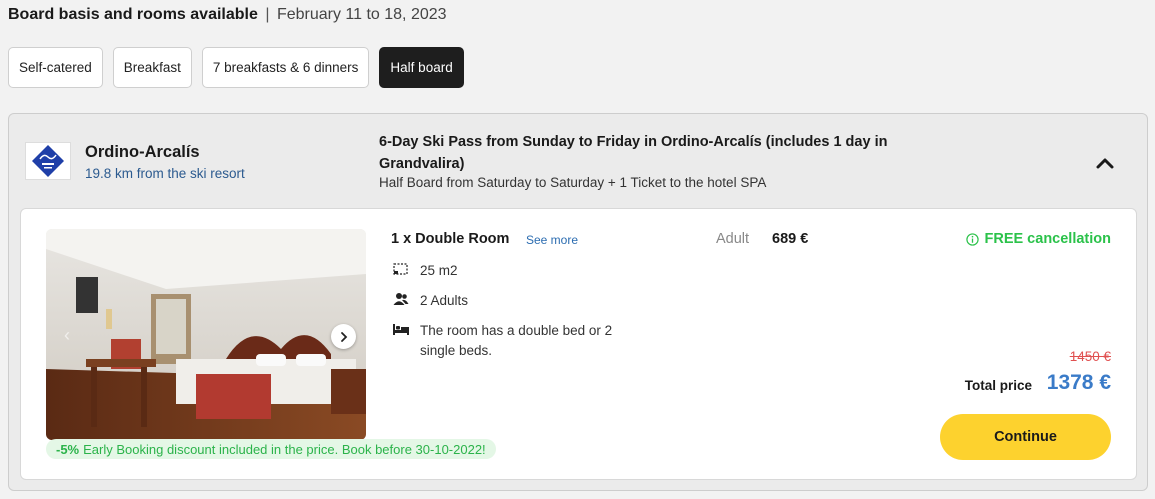 The image size is (1155, 499). What do you see at coordinates (510, 271) in the screenshot?
I see `room-size: 25 m2` at bounding box center [510, 271].